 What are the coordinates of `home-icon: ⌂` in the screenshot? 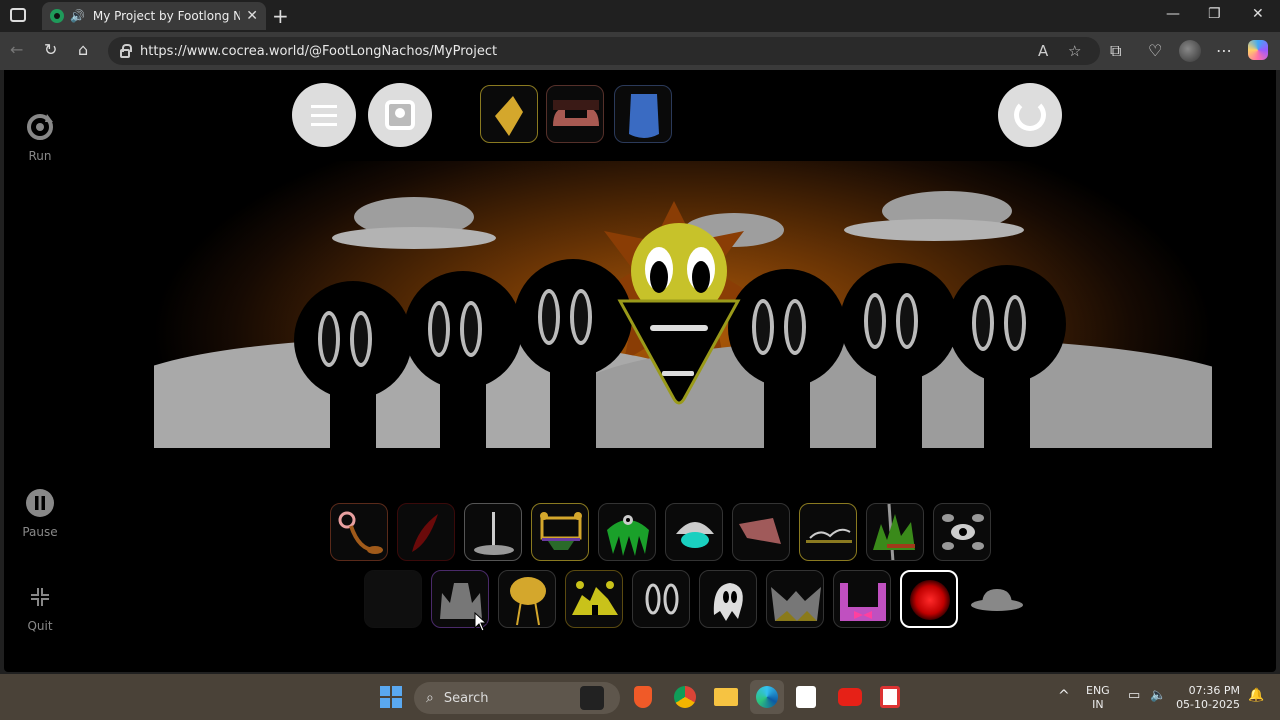 It's located at (83, 49).